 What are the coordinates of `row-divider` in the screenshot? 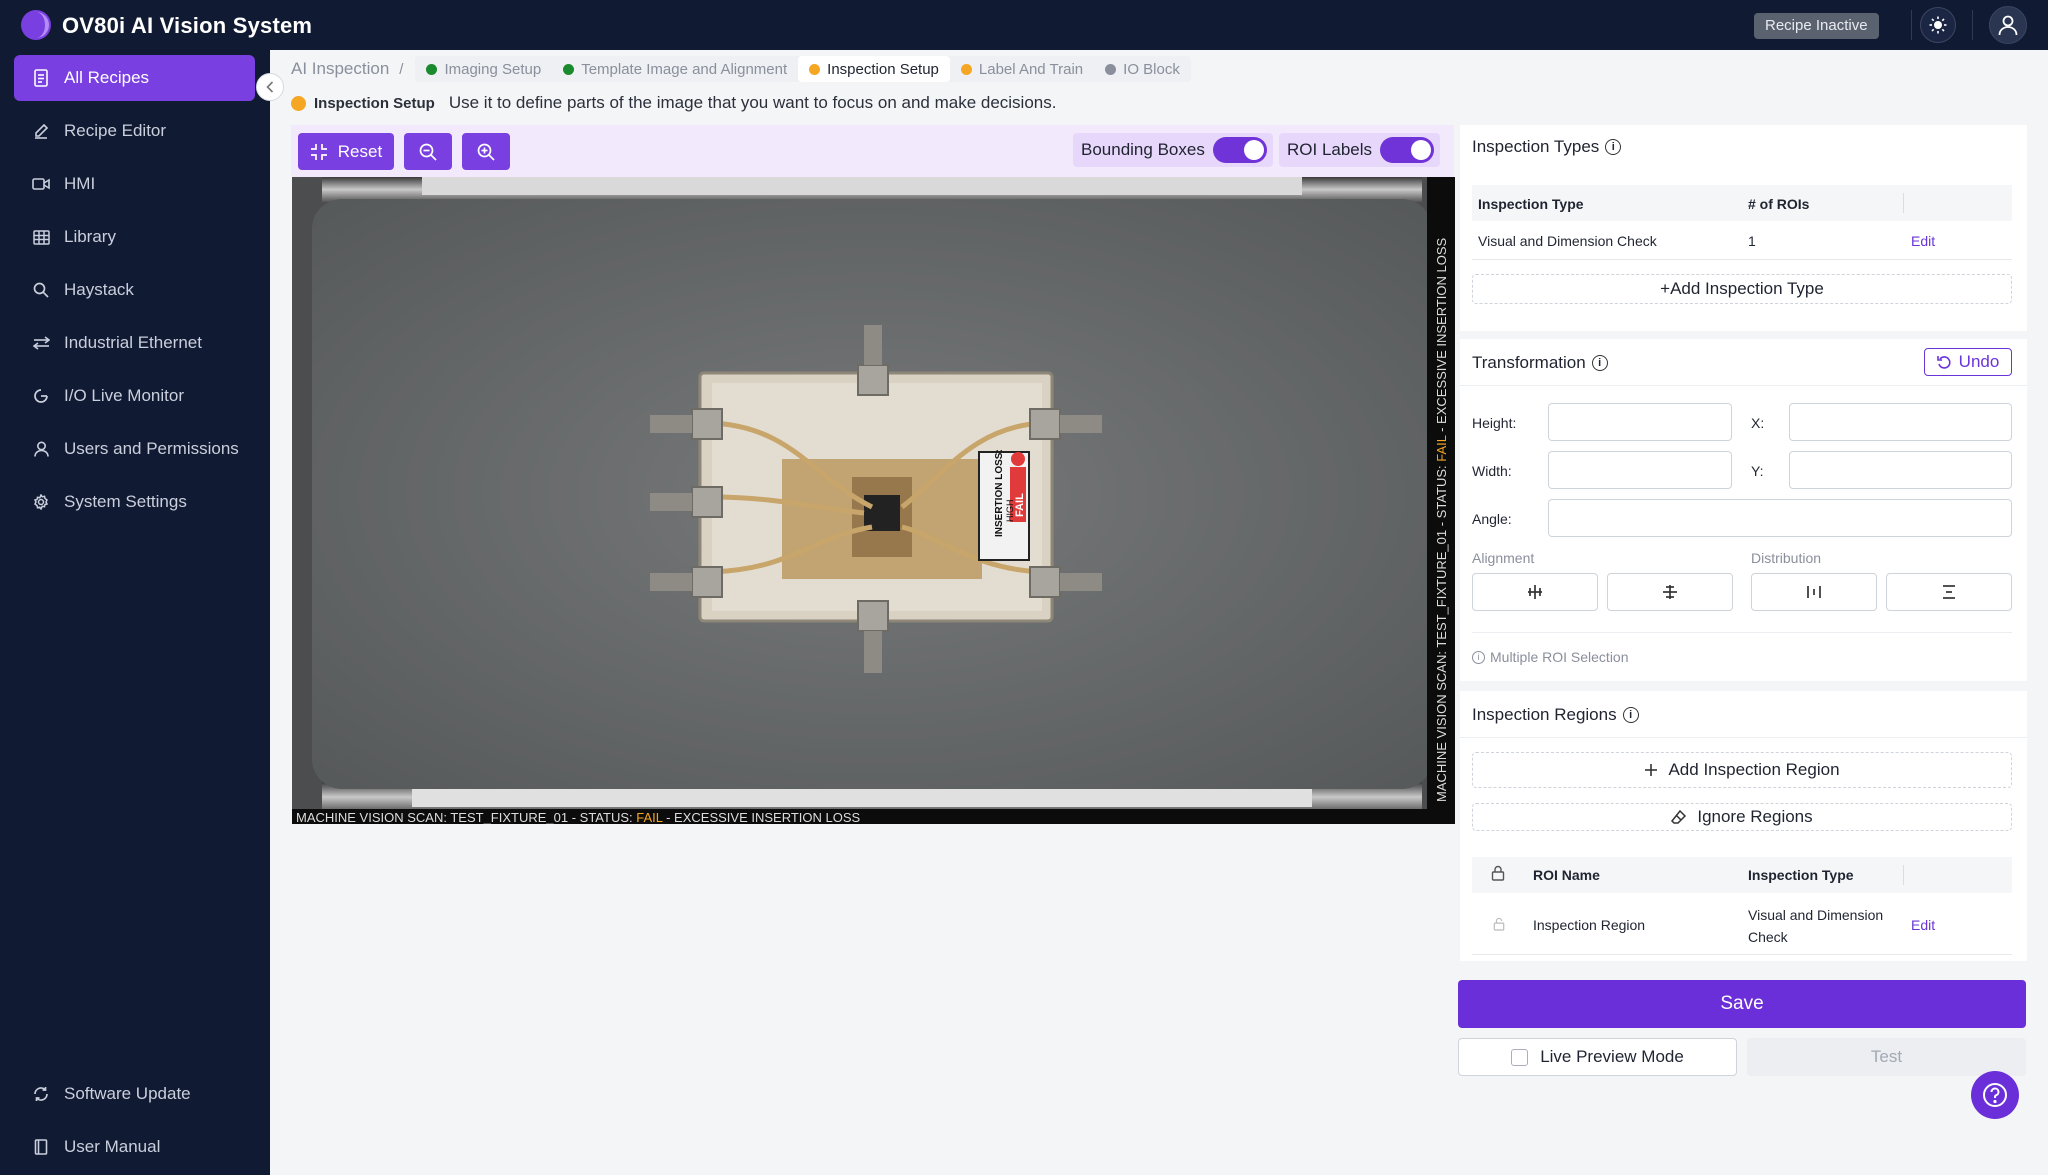 It's located at (1742, 259).